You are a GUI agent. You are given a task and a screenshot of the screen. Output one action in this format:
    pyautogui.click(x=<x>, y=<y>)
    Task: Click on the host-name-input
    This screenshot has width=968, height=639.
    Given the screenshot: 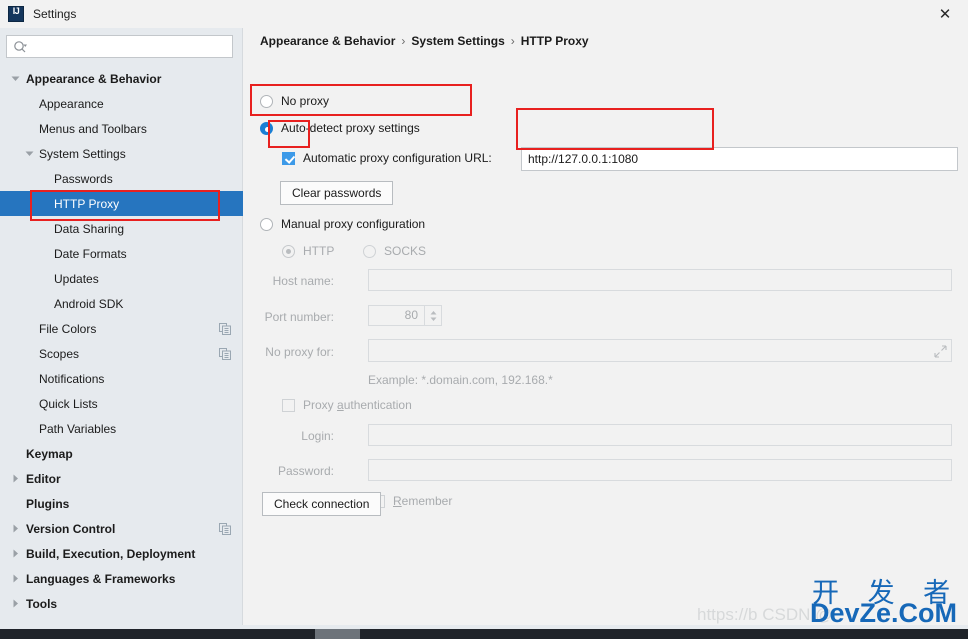 What is the action you would take?
    pyautogui.click(x=660, y=280)
    